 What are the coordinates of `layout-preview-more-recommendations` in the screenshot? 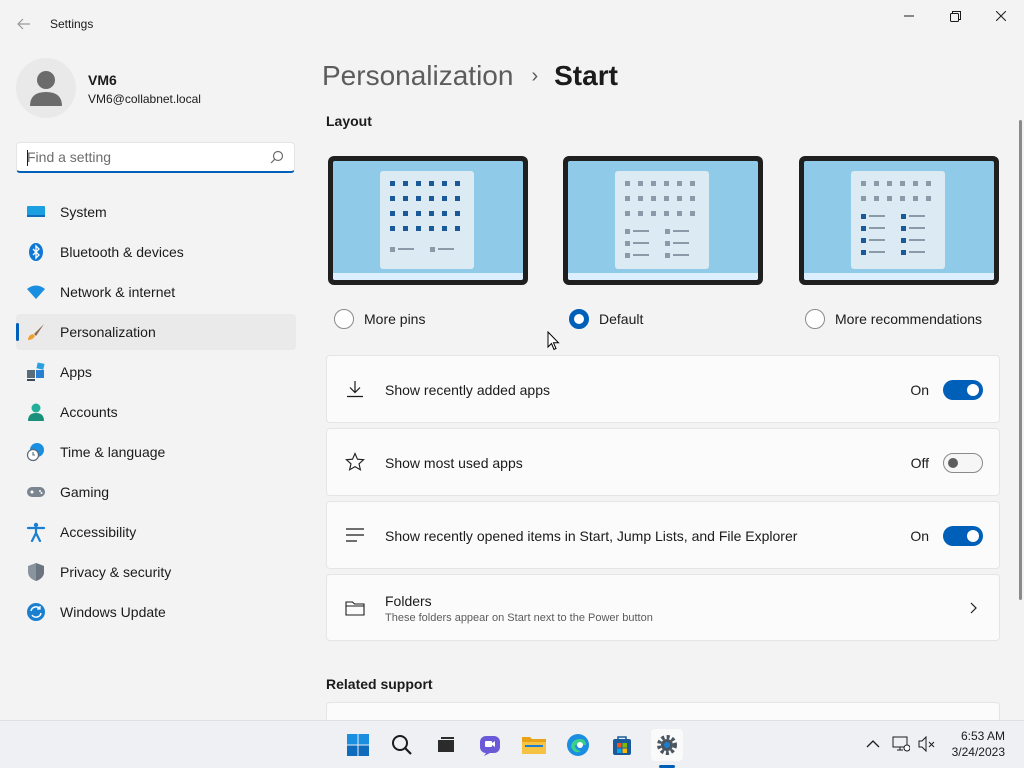 It's located at (899, 220).